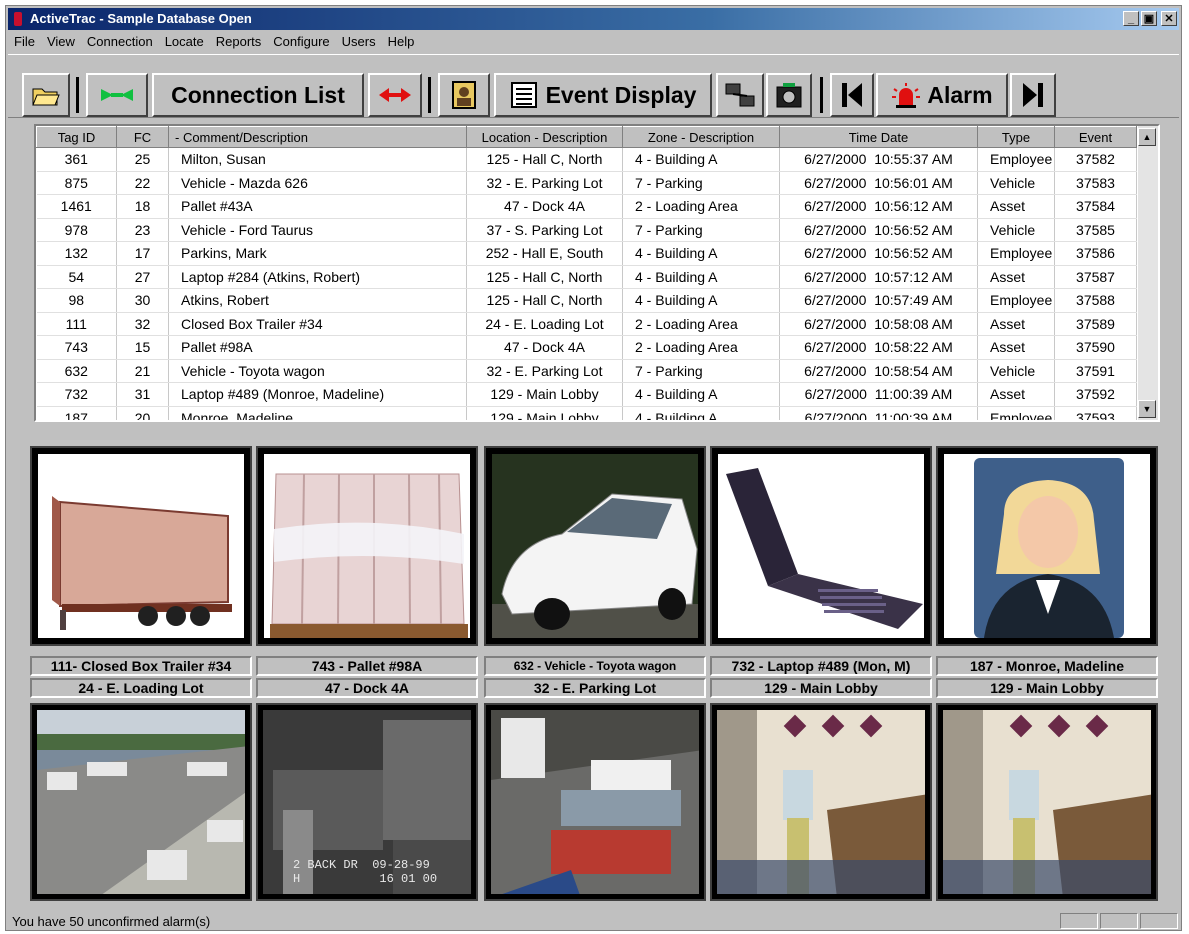  What do you see at coordinates (701, 137) in the screenshot?
I see `col-zone: Zone - Description` at bounding box center [701, 137].